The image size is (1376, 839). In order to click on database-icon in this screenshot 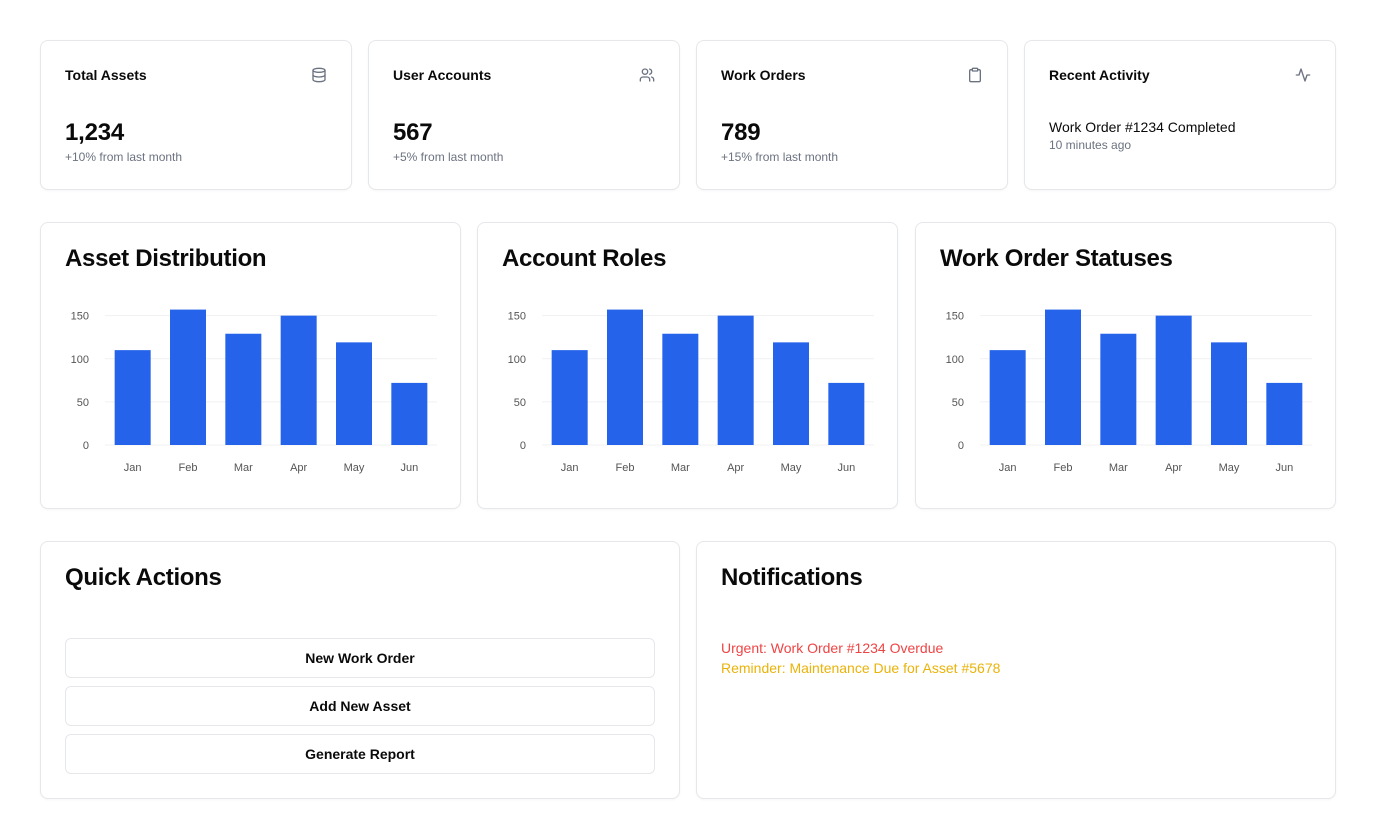, I will do `click(319, 75)`.